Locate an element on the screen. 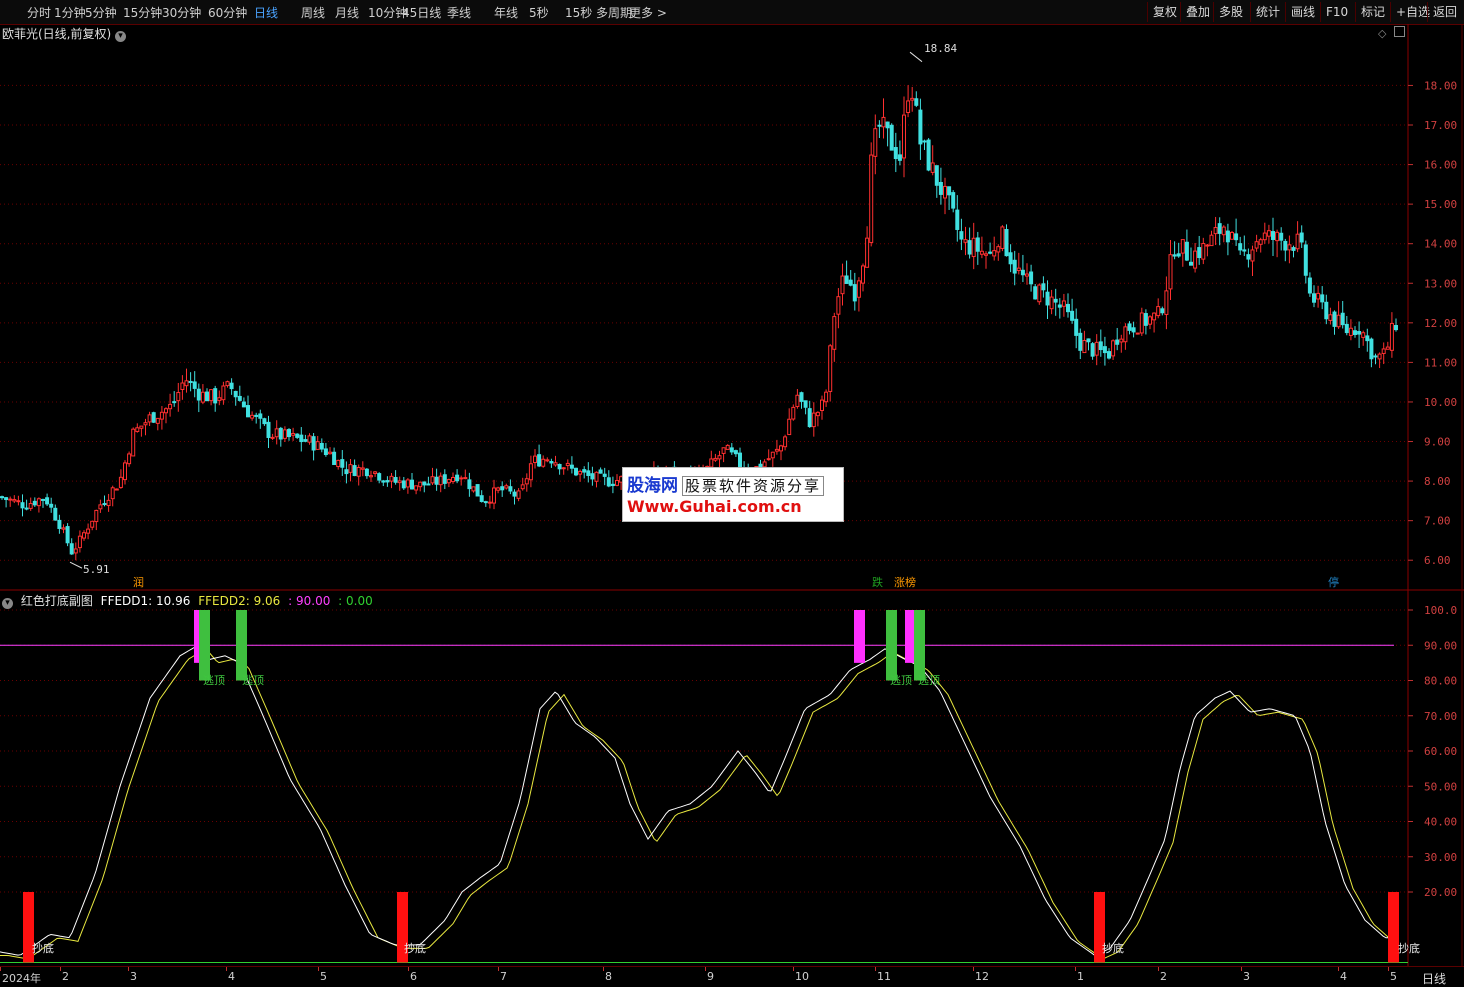  period-tab: 更多 > is located at coordinates (648, 12).